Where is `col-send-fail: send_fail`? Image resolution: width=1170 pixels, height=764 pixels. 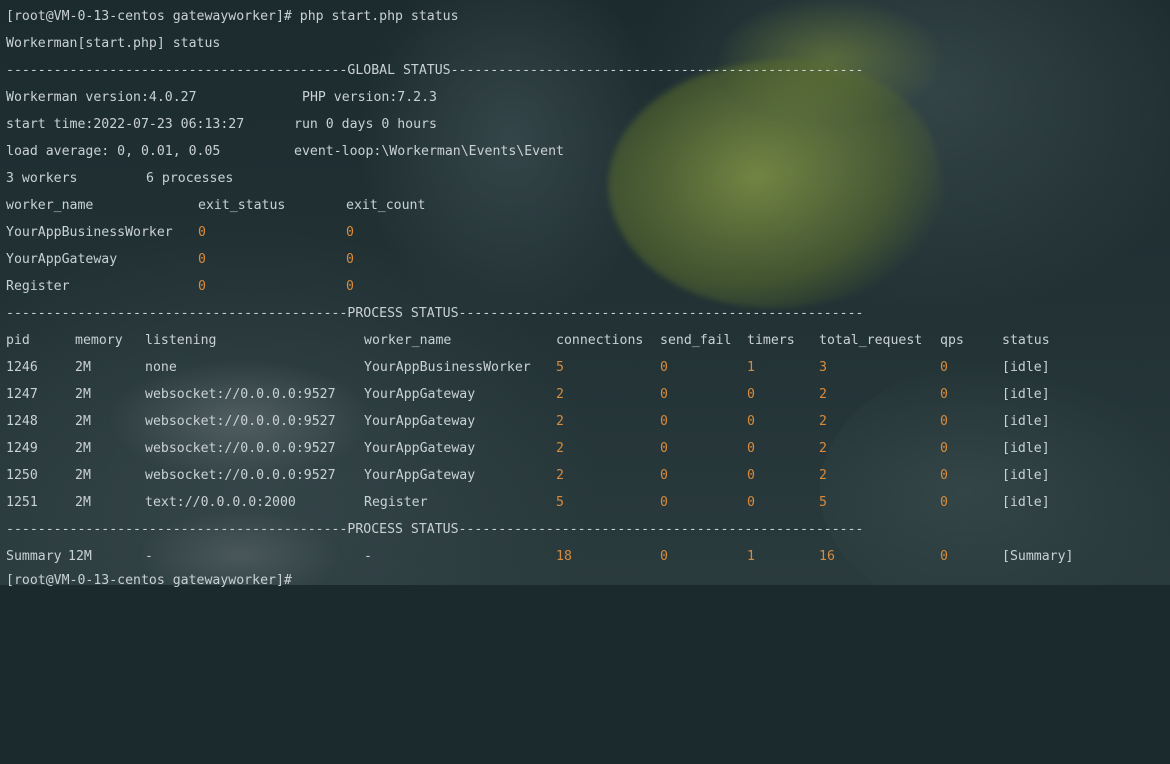
col-send-fail: send_fail is located at coordinates (696, 340).